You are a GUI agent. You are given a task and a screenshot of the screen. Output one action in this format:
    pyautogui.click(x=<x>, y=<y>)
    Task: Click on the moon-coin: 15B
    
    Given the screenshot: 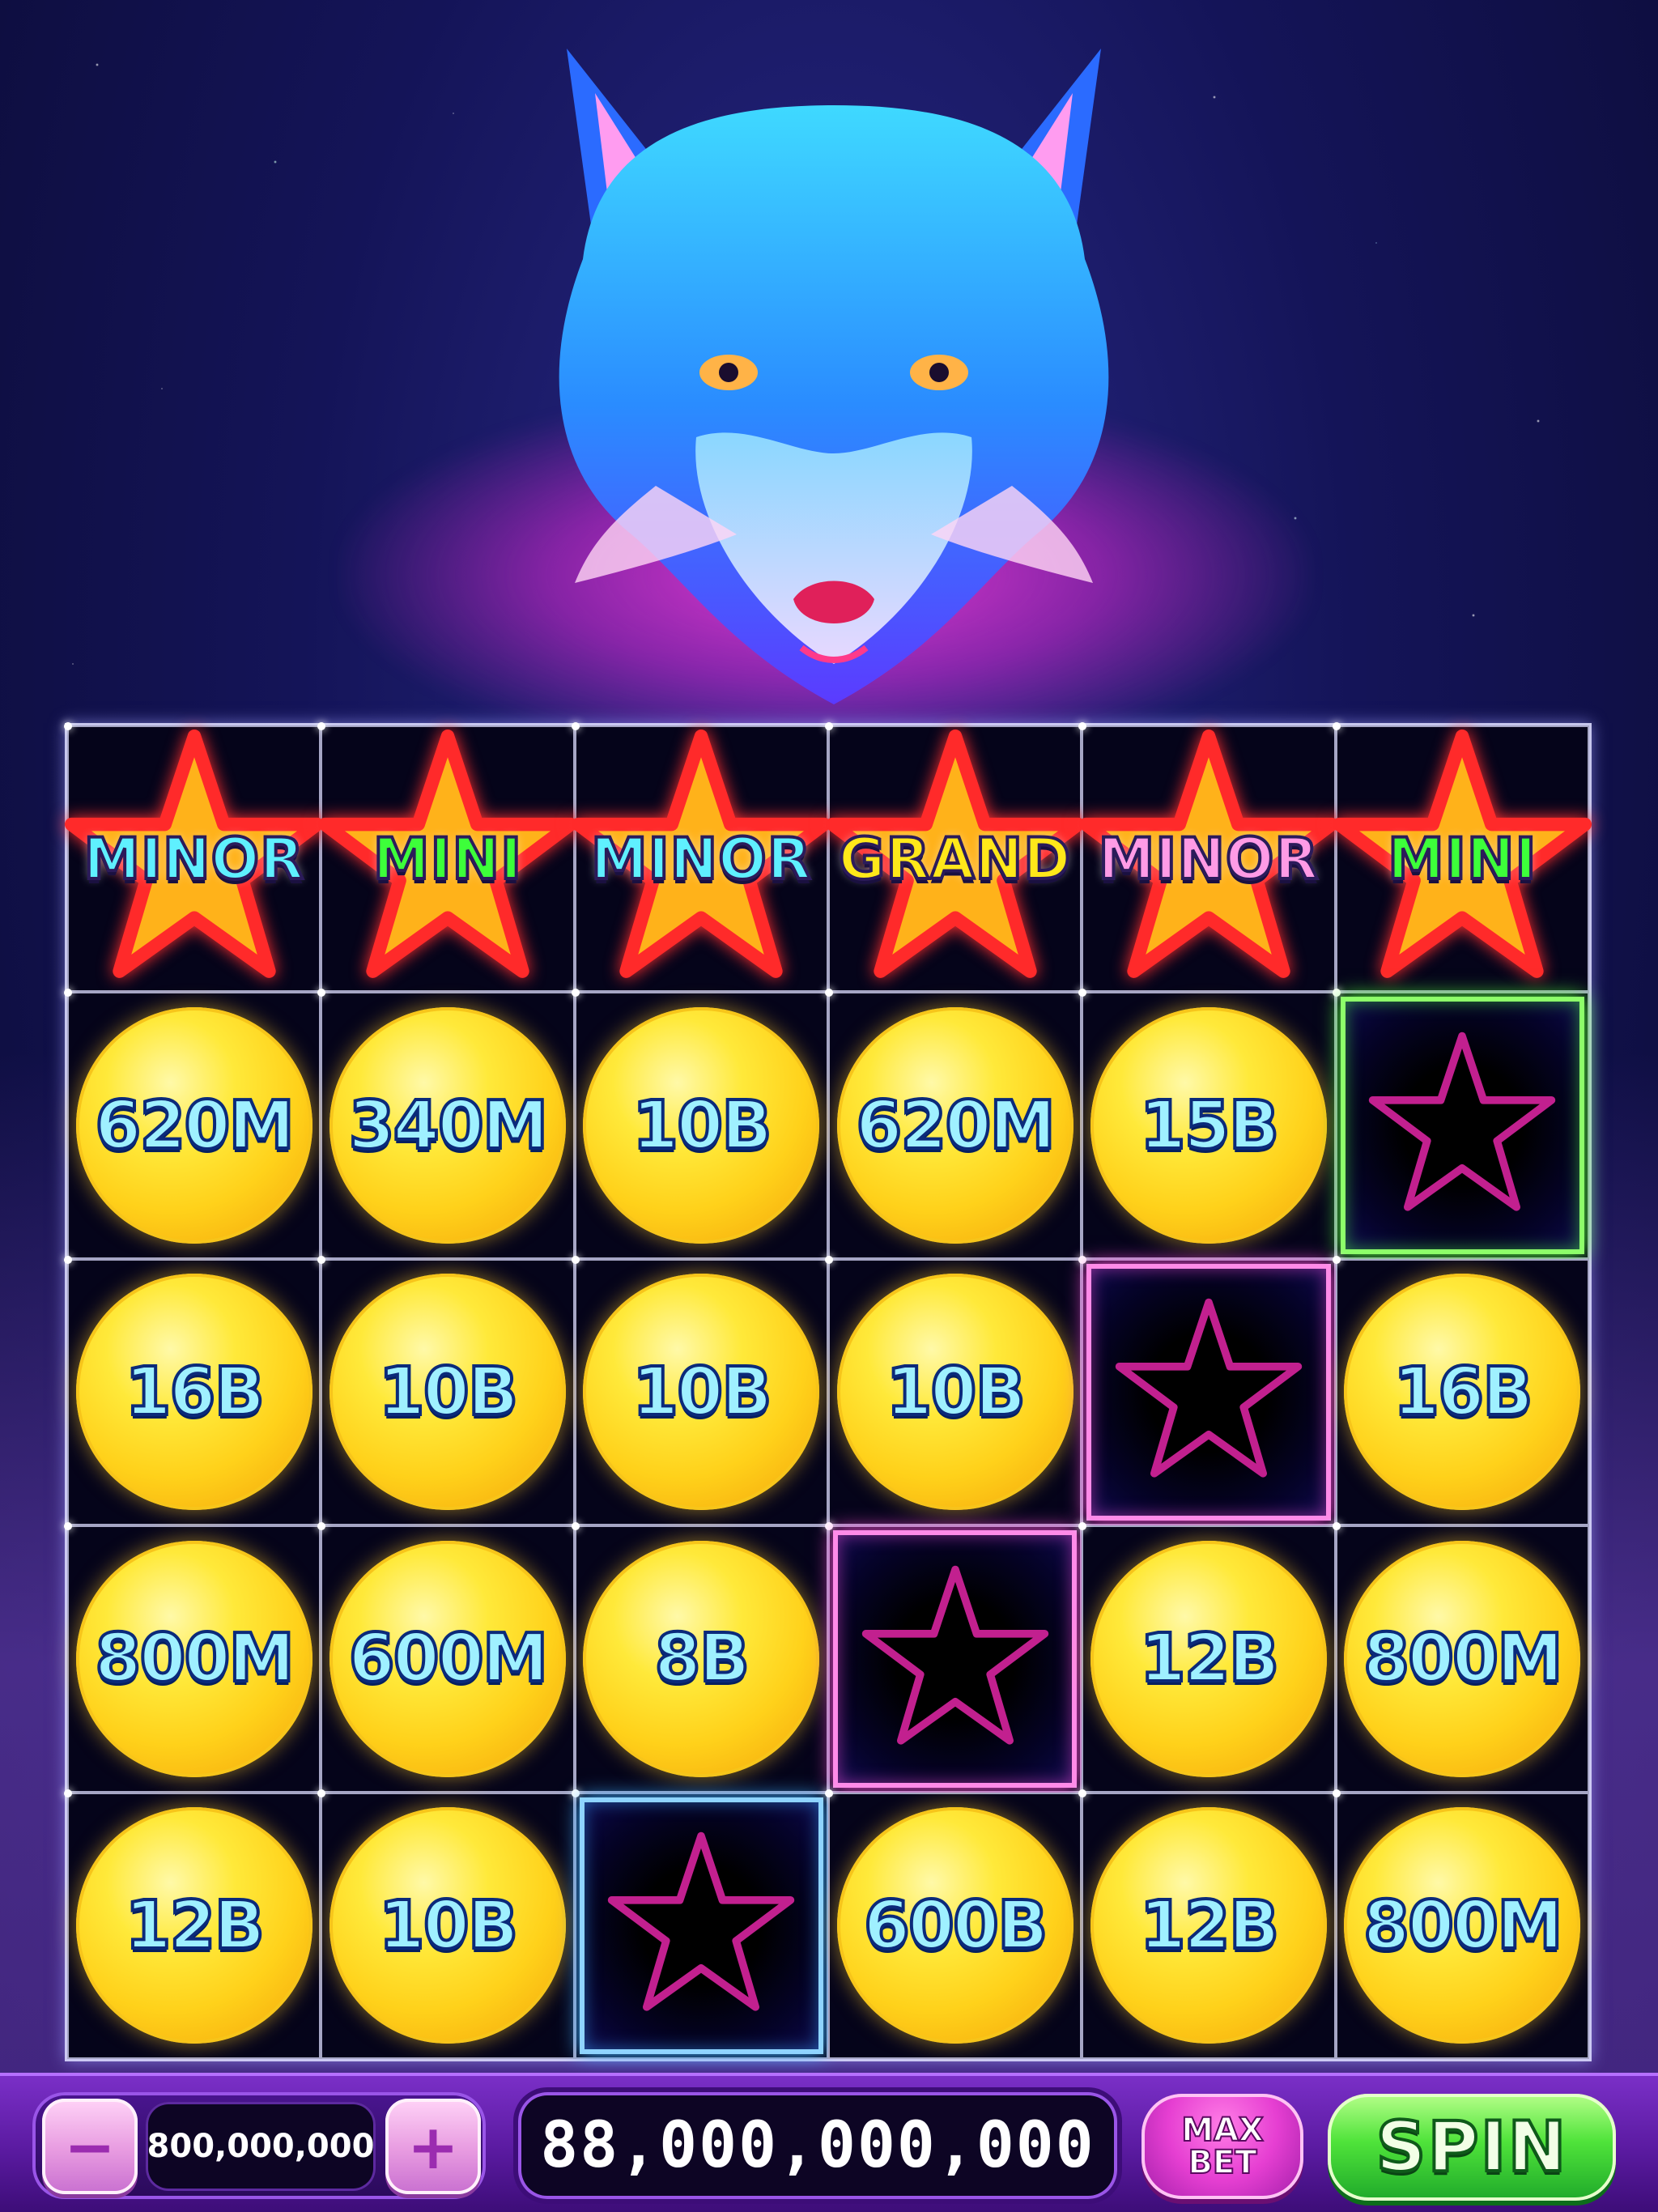 What is the action you would take?
    pyautogui.click(x=1208, y=1126)
    